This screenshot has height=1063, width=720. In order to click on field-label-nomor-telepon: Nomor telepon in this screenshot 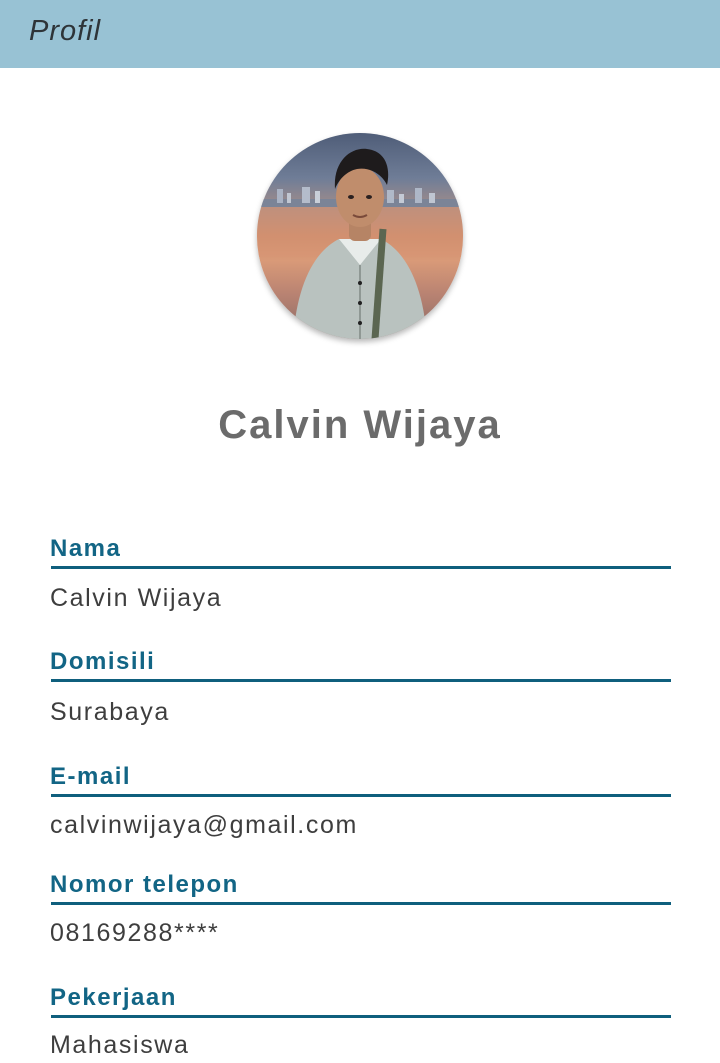, I will do `click(144, 884)`.